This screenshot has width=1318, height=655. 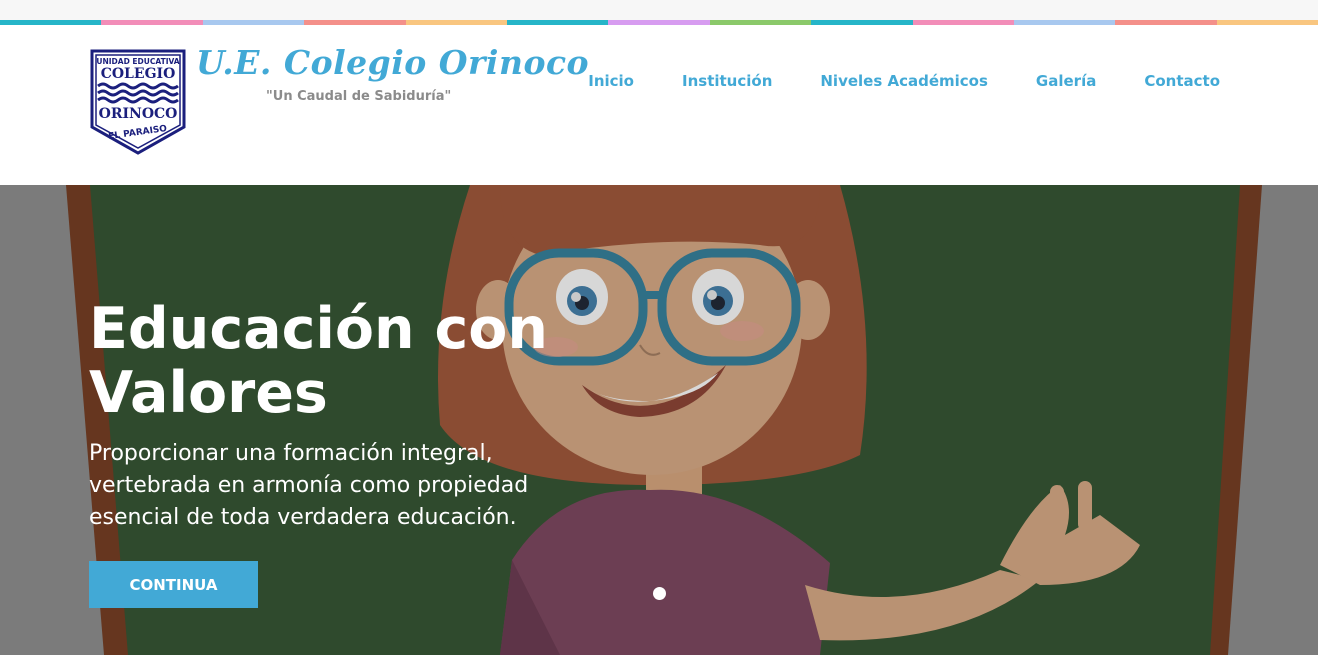 What do you see at coordinates (359, 96) in the screenshot?
I see `site-slogan: "Un Caudal de Sabiduría"` at bounding box center [359, 96].